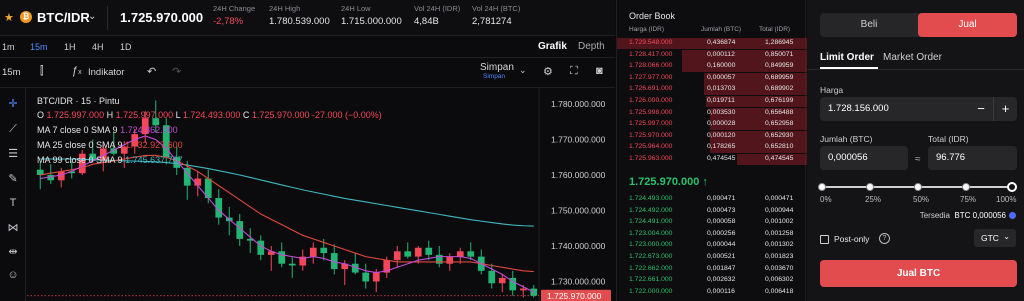 This screenshot has width=1024, height=301. Describe the element at coordinates (712, 222) in the screenshot. I see `bid-row: 1.724.491.000 0,000058 0,001002` at that location.